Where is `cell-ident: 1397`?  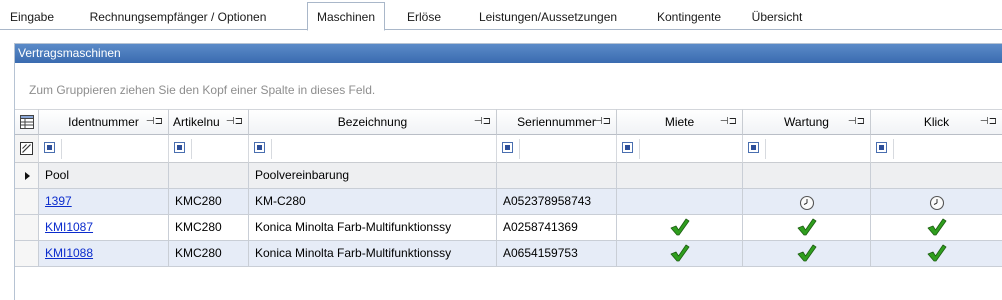 cell-ident: 1397 is located at coordinates (104, 202).